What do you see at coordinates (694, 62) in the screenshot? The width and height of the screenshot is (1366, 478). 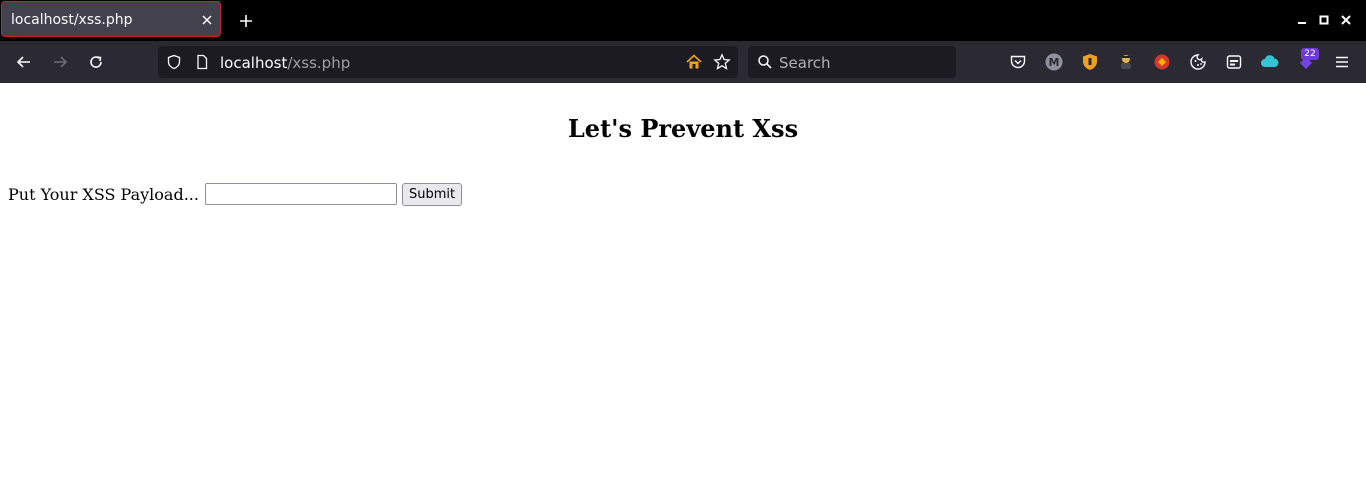 I see `home-icon` at bounding box center [694, 62].